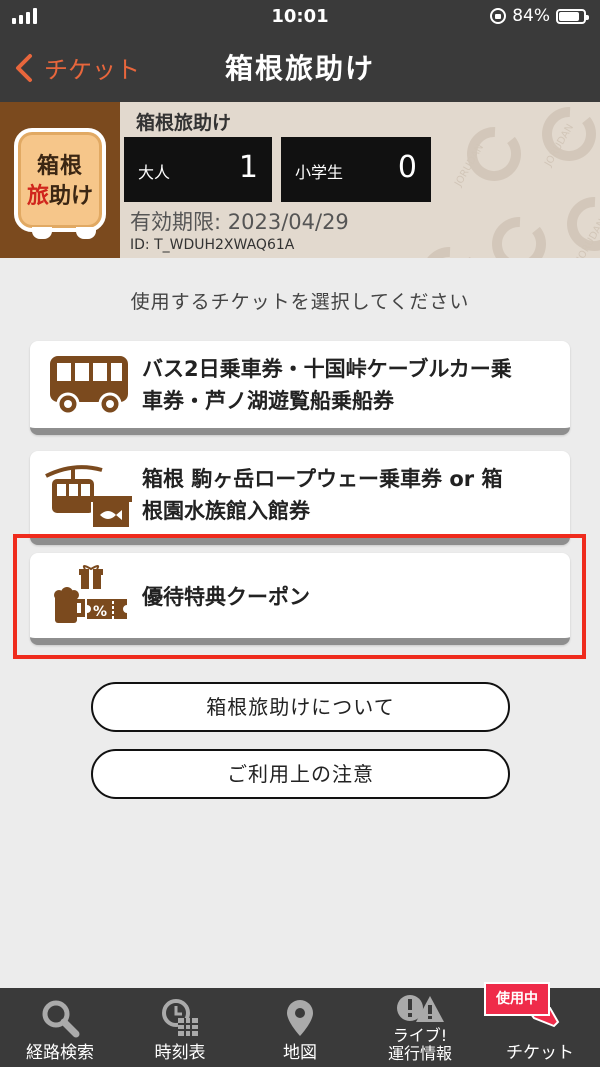 The width and height of the screenshot is (600, 1067). What do you see at coordinates (531, 16) in the screenshot?
I see `battery-percent: 84%` at bounding box center [531, 16].